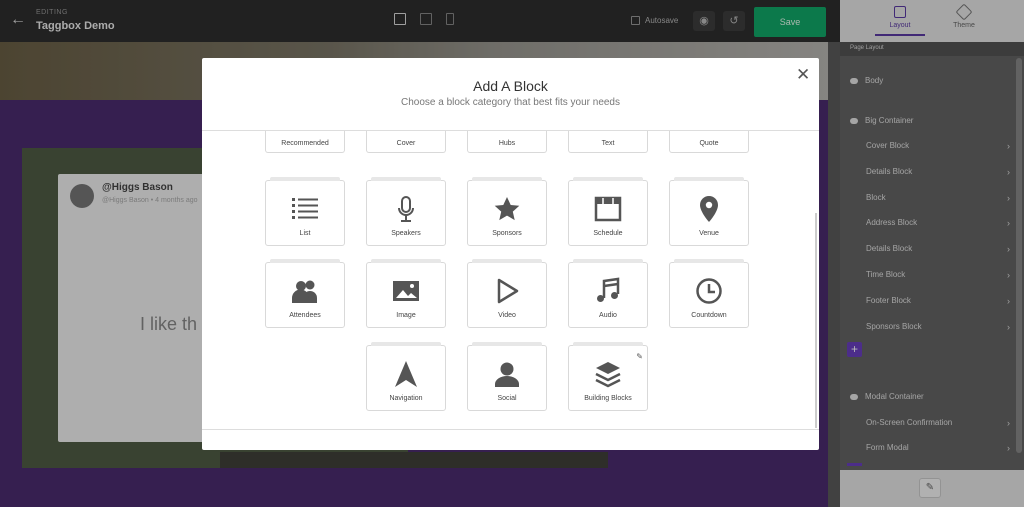 The image size is (1024, 507). What do you see at coordinates (507, 398) in the screenshot?
I see `block-tile-label: Social` at bounding box center [507, 398].